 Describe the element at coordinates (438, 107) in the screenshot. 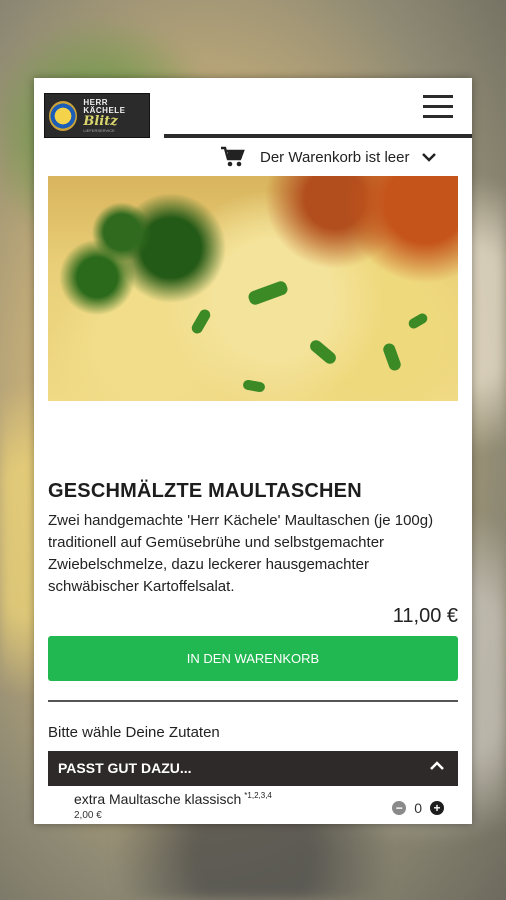

I see `hamburger-icon` at that location.